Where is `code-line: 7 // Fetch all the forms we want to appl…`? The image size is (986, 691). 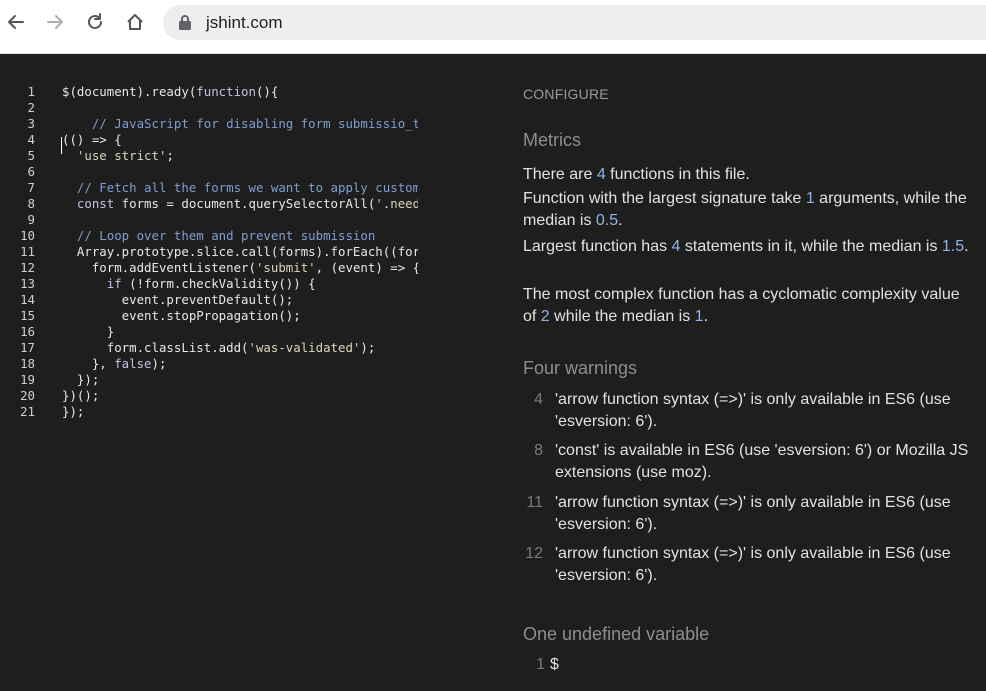
code-line: 7 // Fetch all the forms we want to appl… is located at coordinates (252, 188).